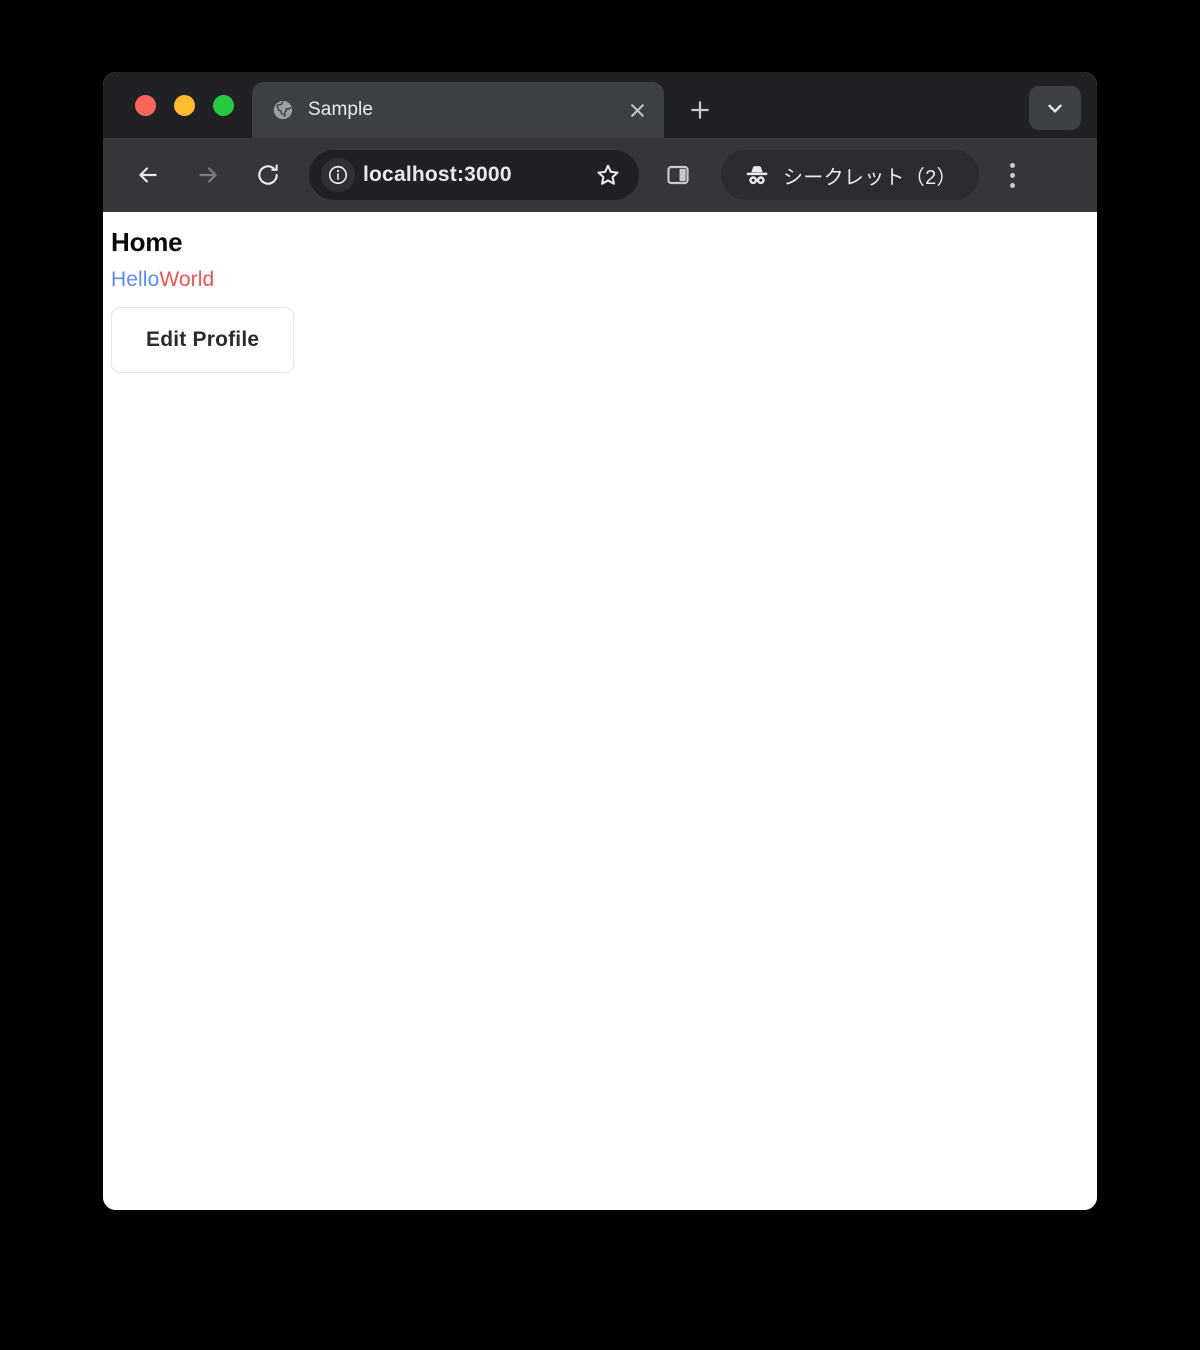 The width and height of the screenshot is (1200, 1350). I want to click on arrow-left-icon, so click(148, 175).